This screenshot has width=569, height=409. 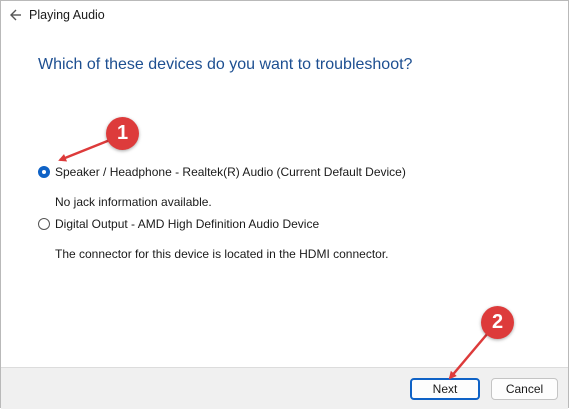 What do you see at coordinates (524, 389) in the screenshot?
I see `cancel-button: Cancel` at bounding box center [524, 389].